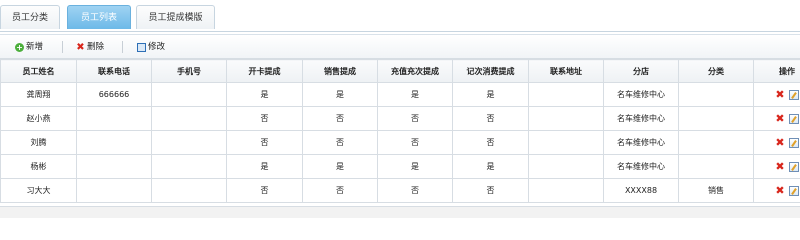 This screenshot has width=800, height=240. What do you see at coordinates (141, 47) in the screenshot?
I see `edit-icon` at bounding box center [141, 47].